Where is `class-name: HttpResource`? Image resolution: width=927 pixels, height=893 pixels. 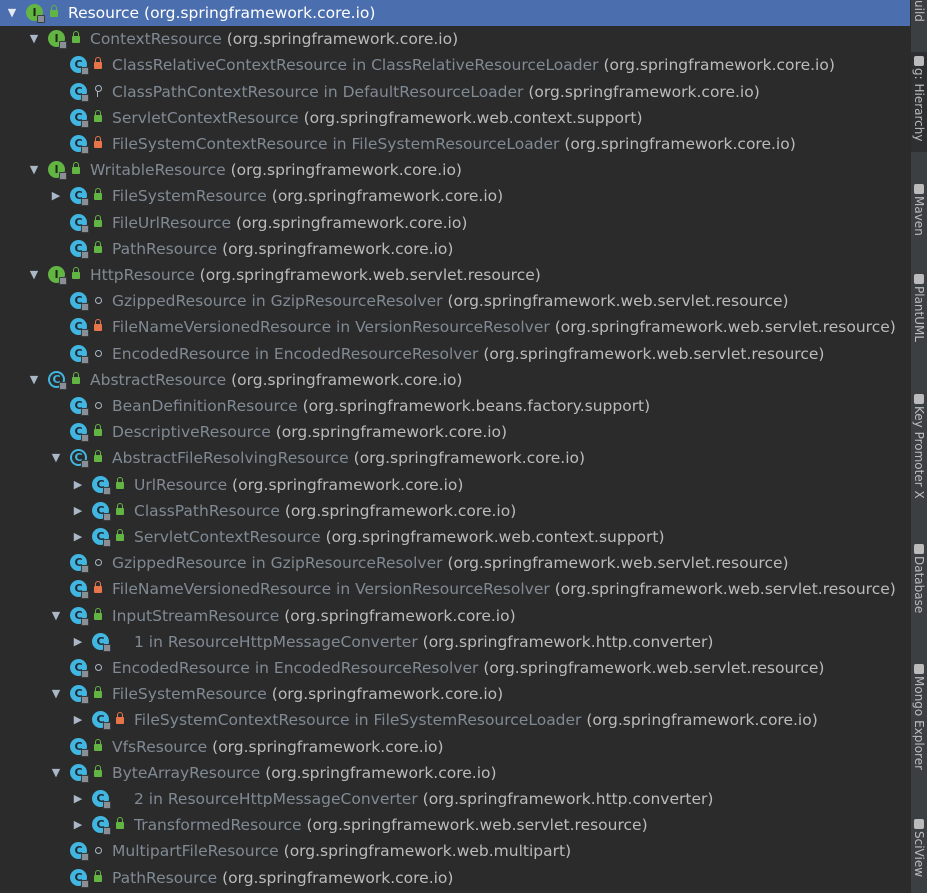
class-name: HttpResource is located at coordinates (142, 275).